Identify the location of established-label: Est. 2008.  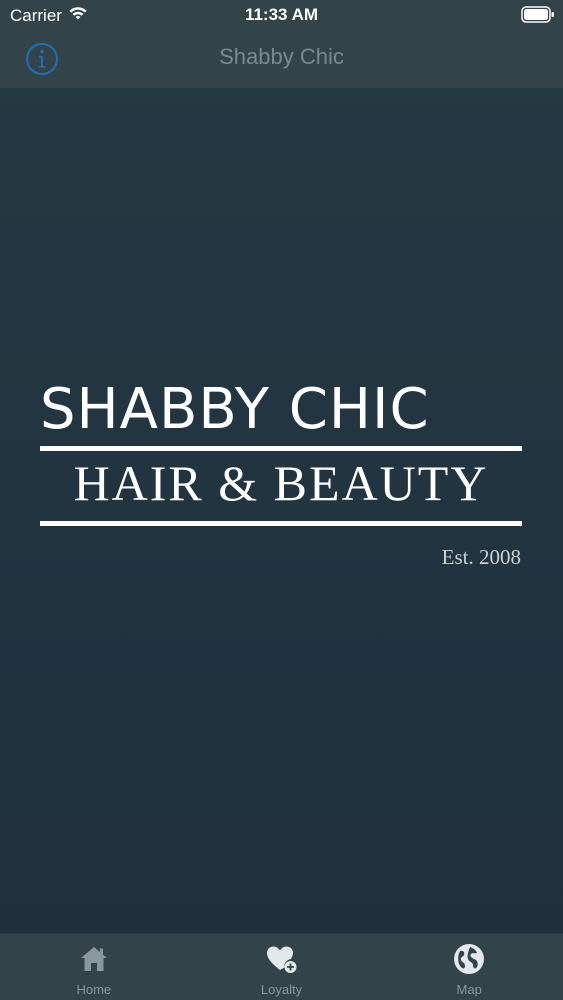
(481, 557).